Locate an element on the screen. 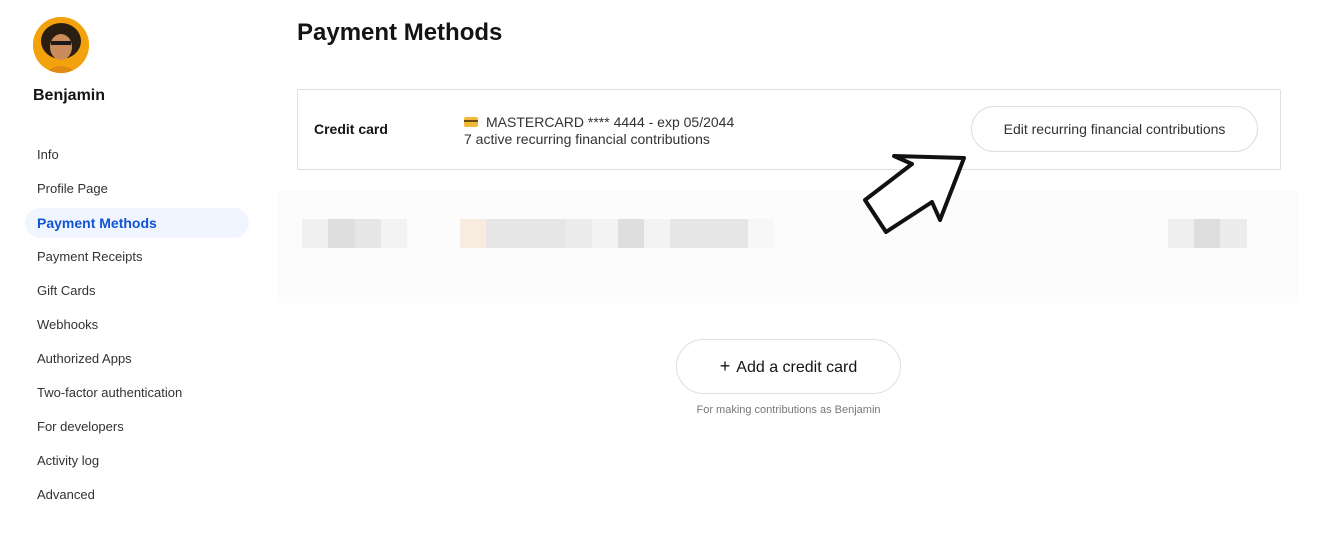 This screenshot has height=538, width=1321. page-title: Payment Methods is located at coordinates (400, 32).